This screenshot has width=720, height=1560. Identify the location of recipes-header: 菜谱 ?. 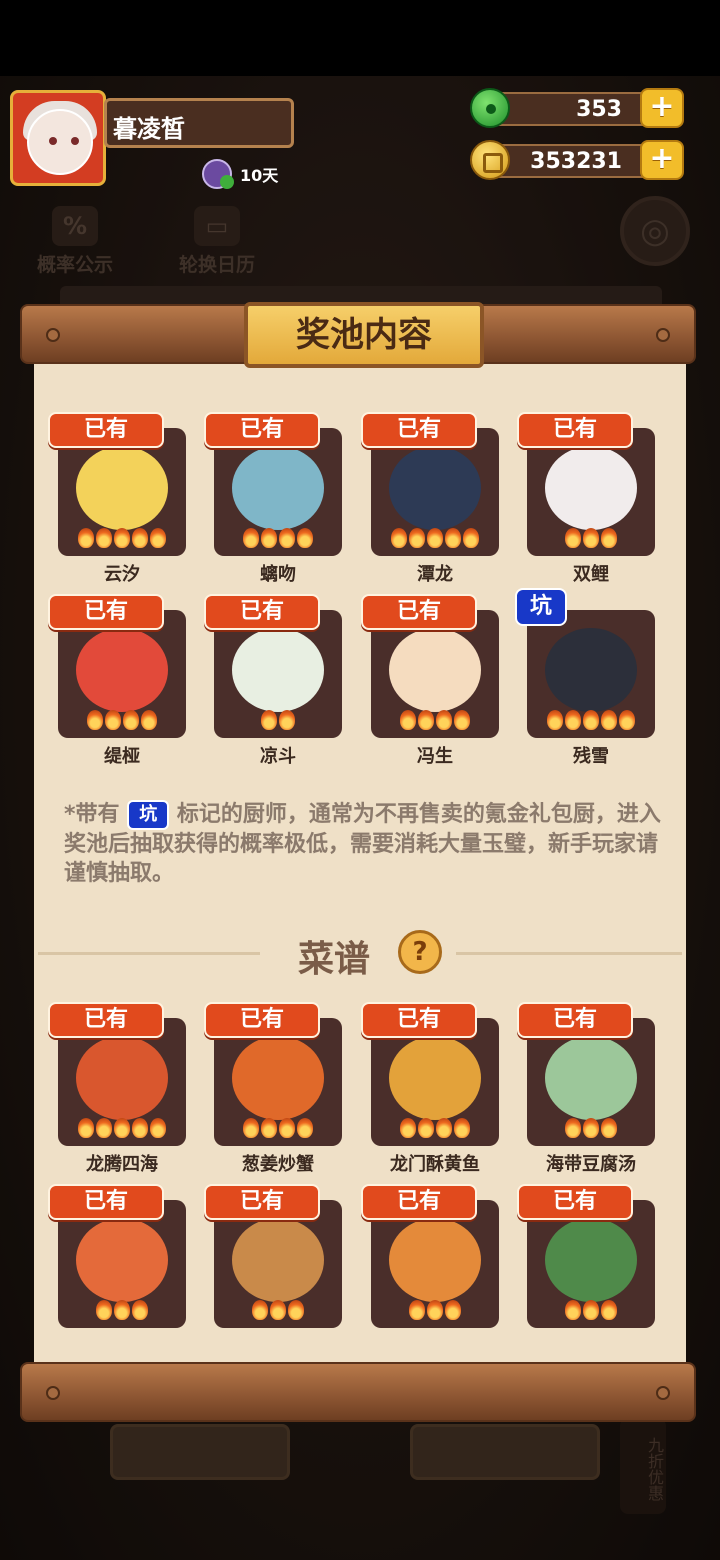
(358, 952).